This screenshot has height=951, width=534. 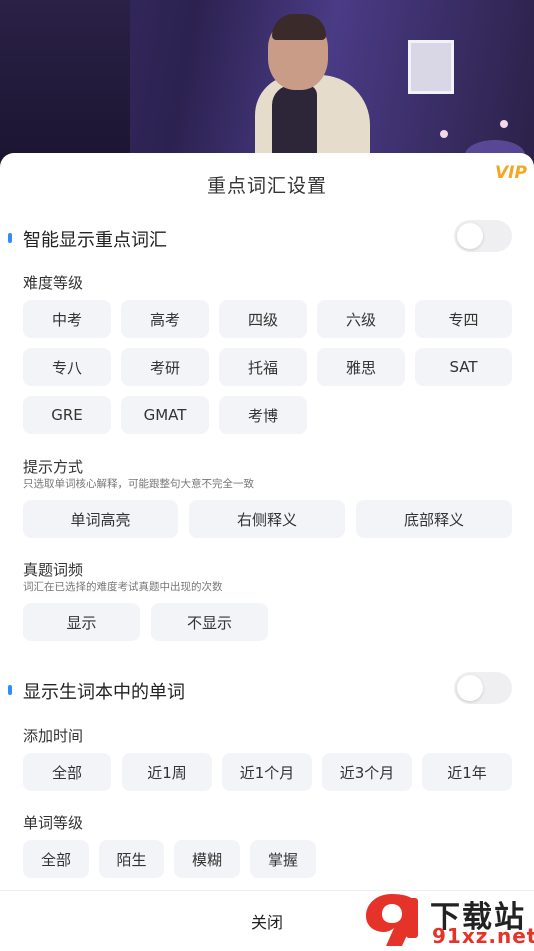 What do you see at coordinates (209, 622) in the screenshot?
I see `frequency-option: 不显示` at bounding box center [209, 622].